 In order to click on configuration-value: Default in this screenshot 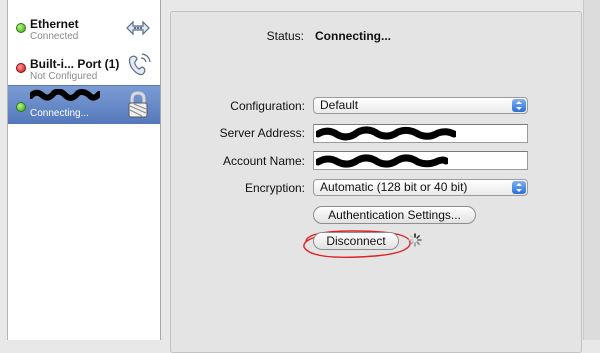, I will do `click(339, 105)`.